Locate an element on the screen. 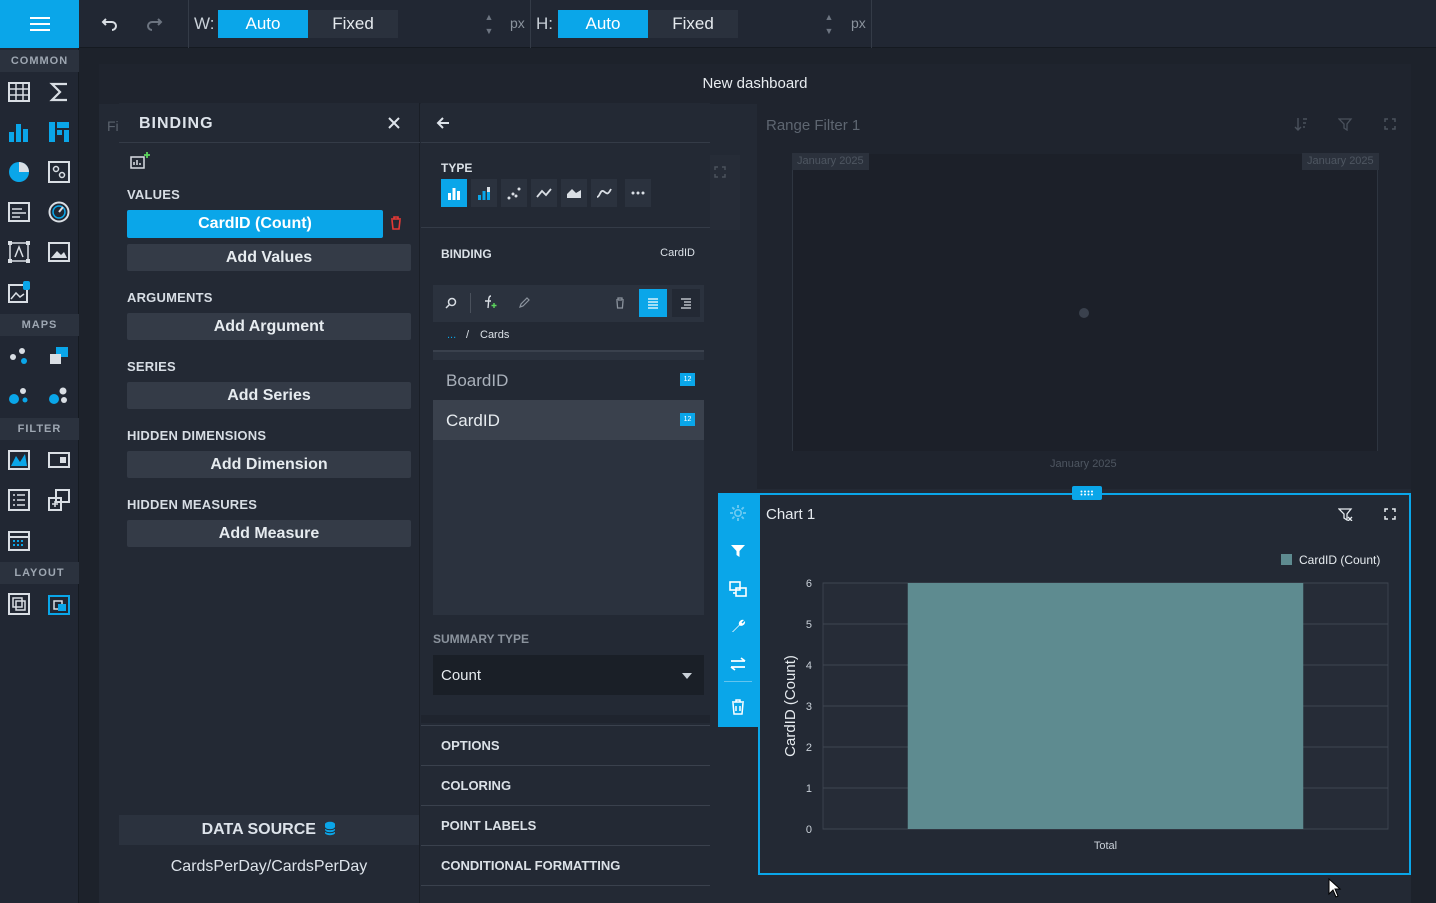 The image size is (1436, 903). spline-series-icon is located at coordinates (604, 193).